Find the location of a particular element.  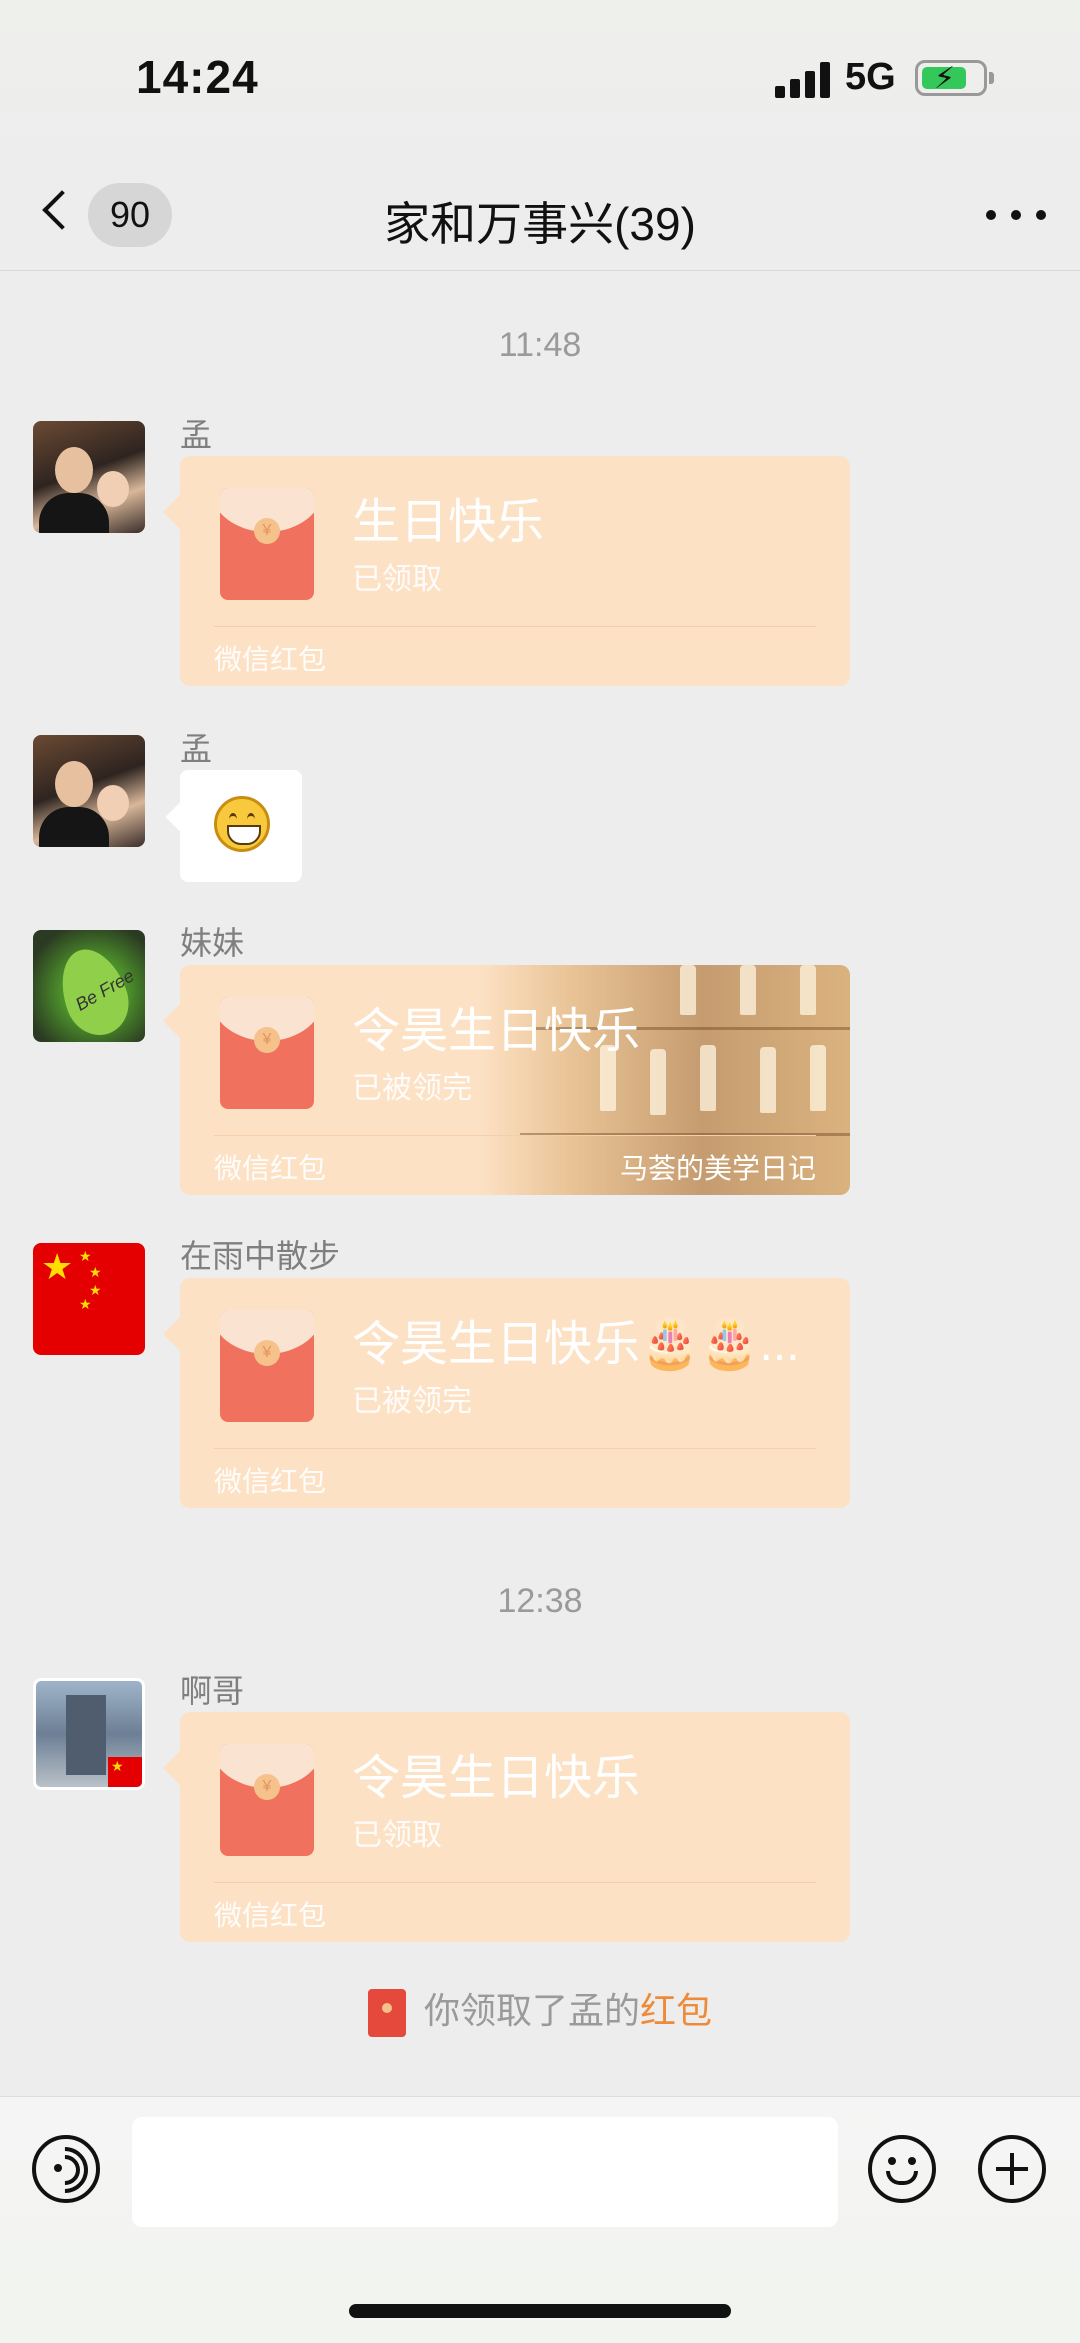

red-packet-message: ¥ 令昊生日快乐🎂🎂... 已被领完 微信红包 is located at coordinates (515, 1393).